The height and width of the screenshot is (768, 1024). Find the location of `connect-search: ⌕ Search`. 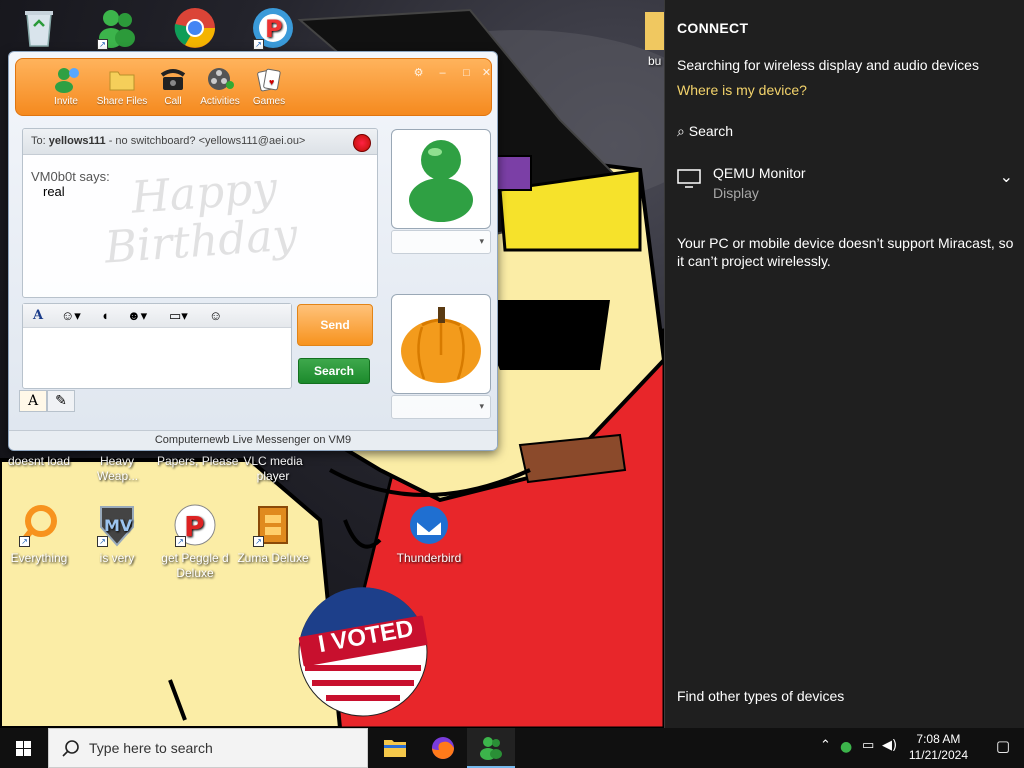

connect-search: ⌕ Search is located at coordinates (705, 131).